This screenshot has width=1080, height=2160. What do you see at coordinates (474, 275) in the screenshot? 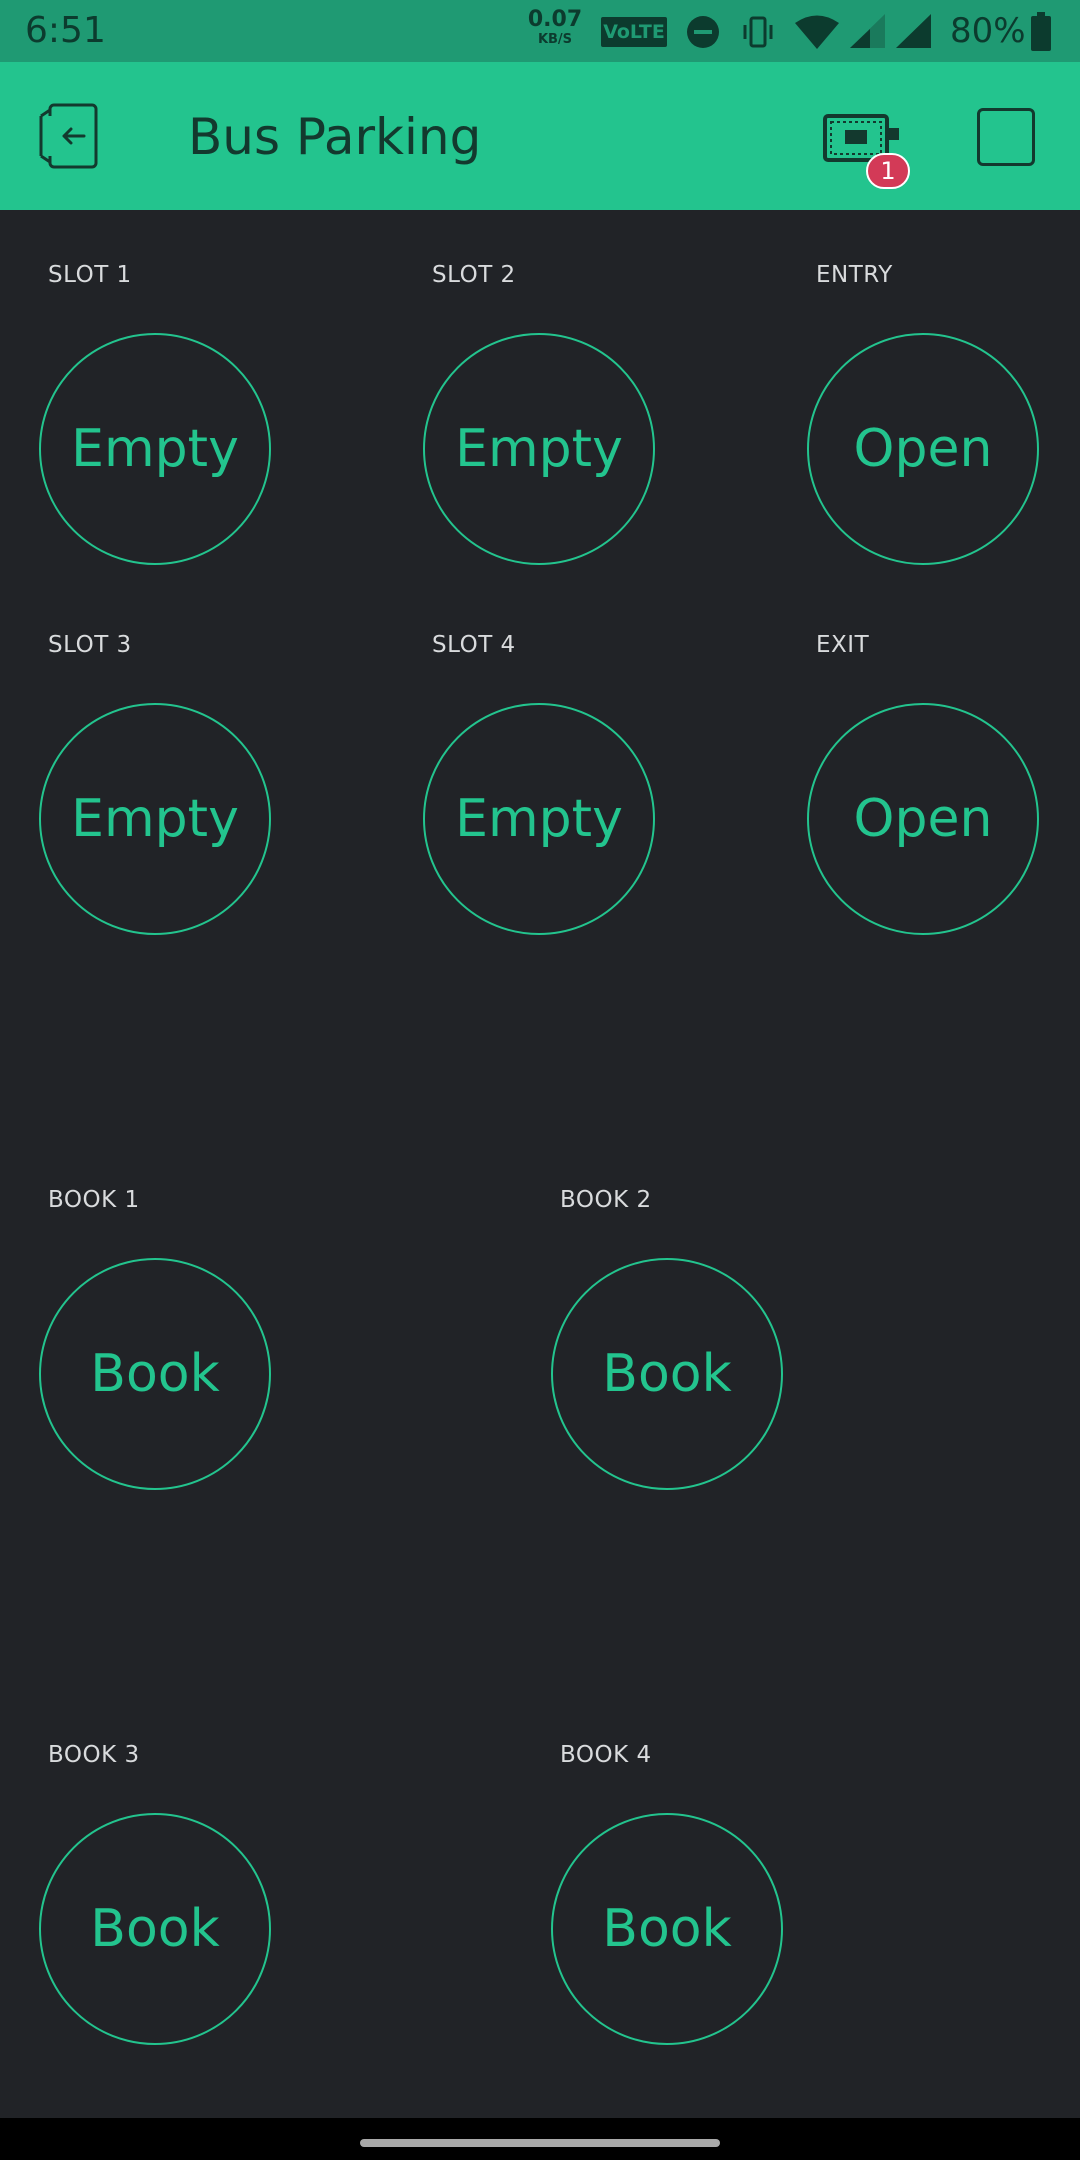
I see `slot2-label: SLOT 2` at bounding box center [474, 275].